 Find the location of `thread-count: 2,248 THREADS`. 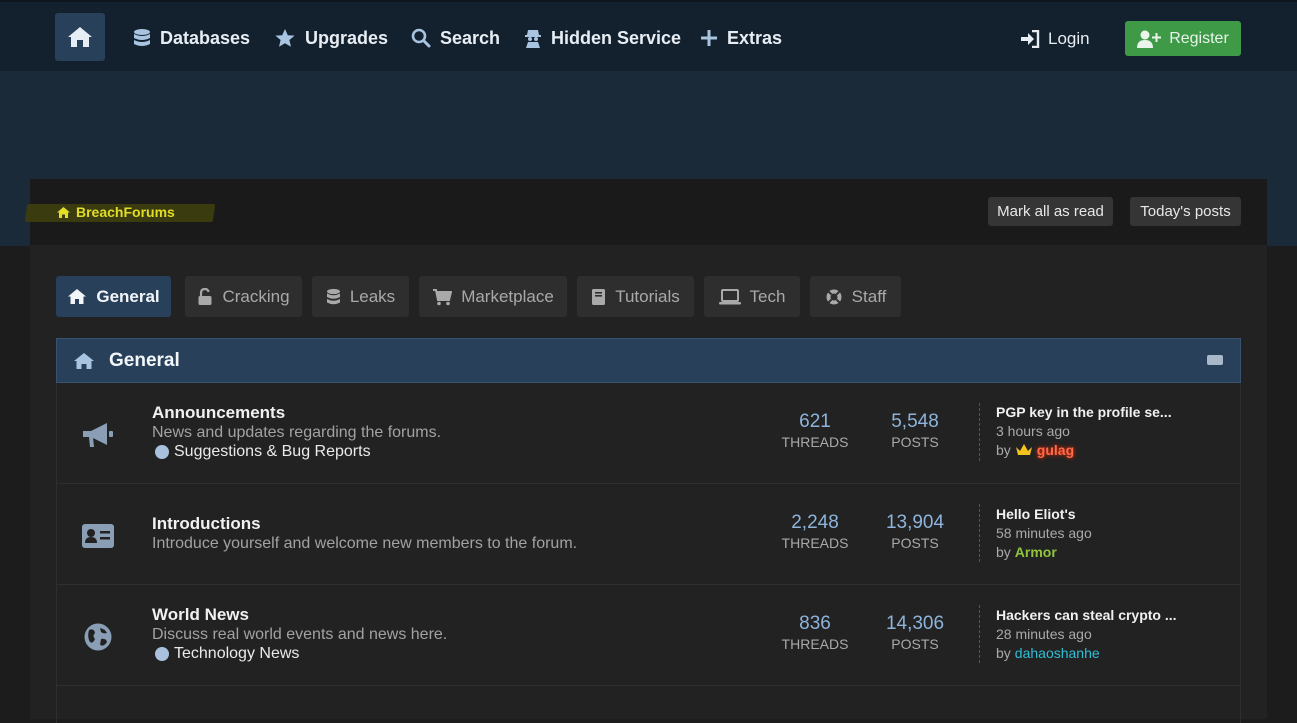

thread-count: 2,248 THREADS is located at coordinates (815, 531).